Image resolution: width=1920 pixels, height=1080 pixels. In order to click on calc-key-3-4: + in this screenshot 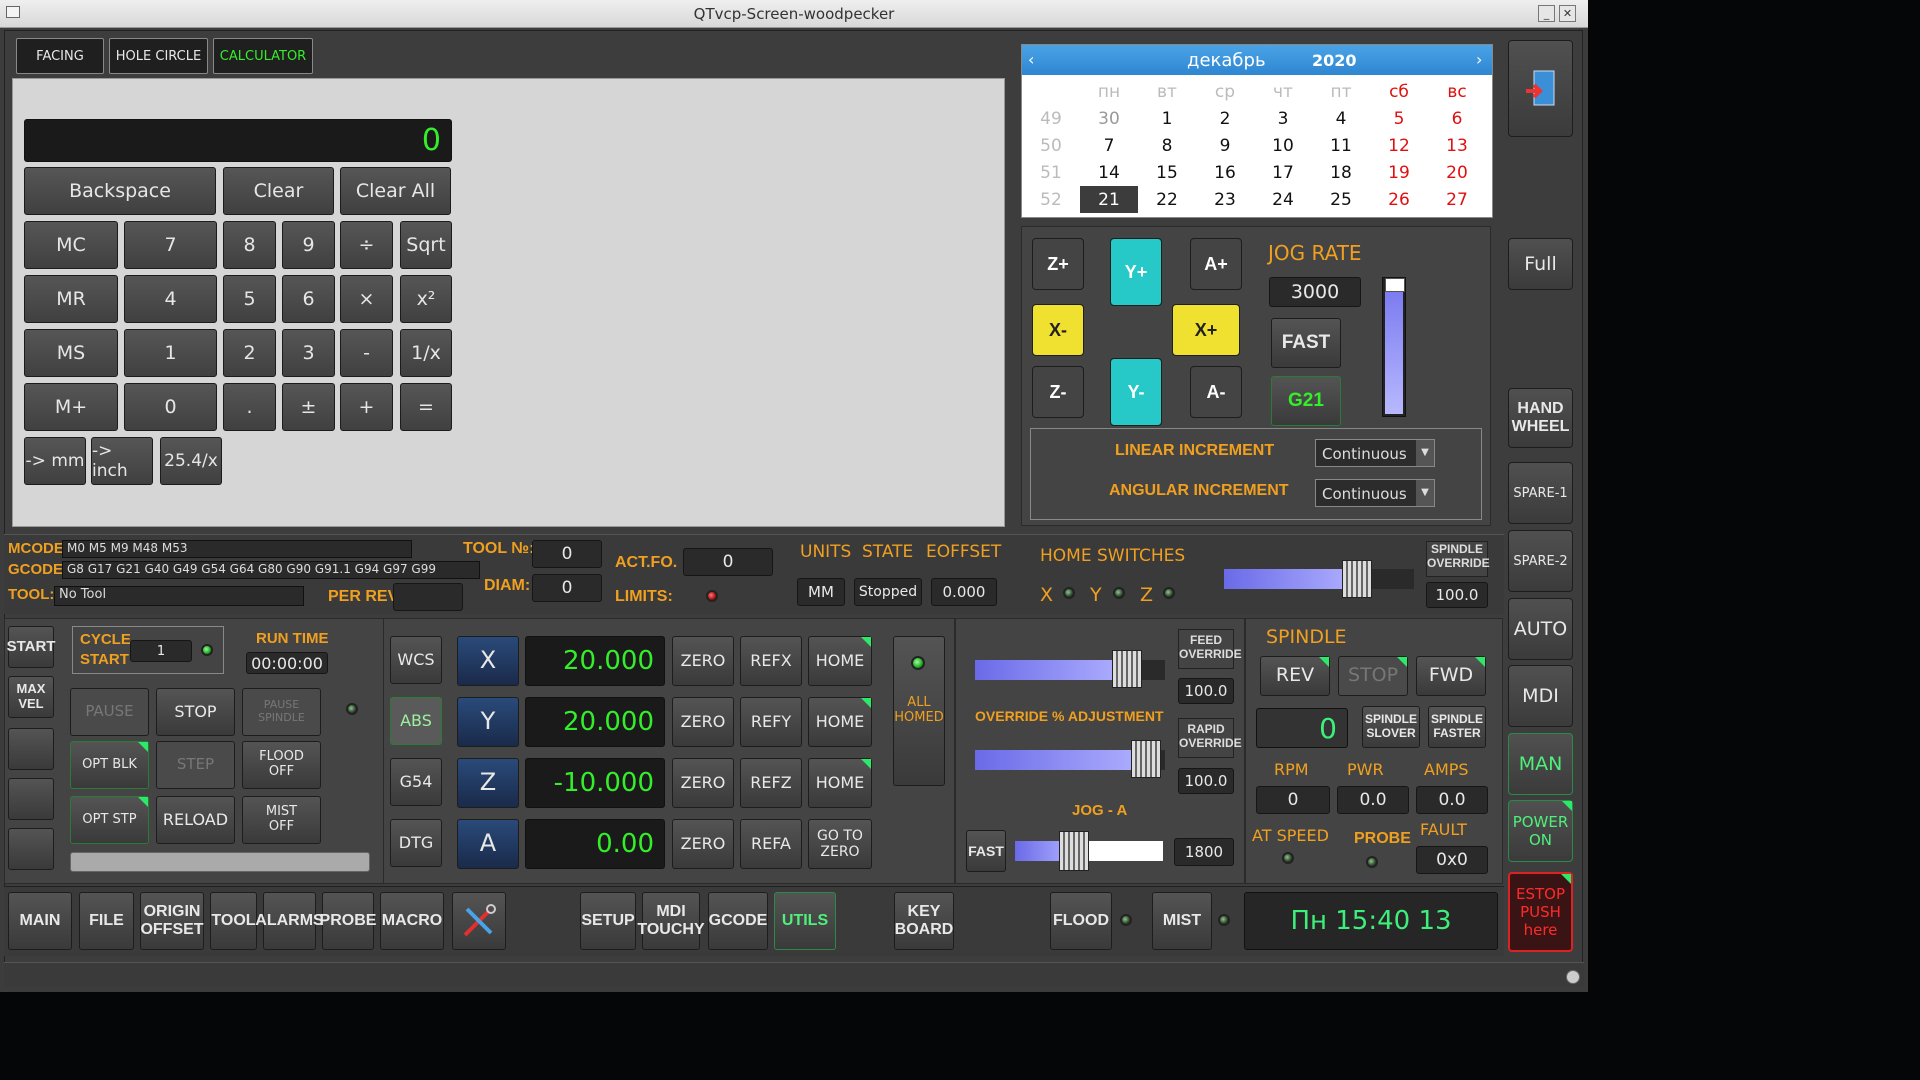, I will do `click(366, 407)`.